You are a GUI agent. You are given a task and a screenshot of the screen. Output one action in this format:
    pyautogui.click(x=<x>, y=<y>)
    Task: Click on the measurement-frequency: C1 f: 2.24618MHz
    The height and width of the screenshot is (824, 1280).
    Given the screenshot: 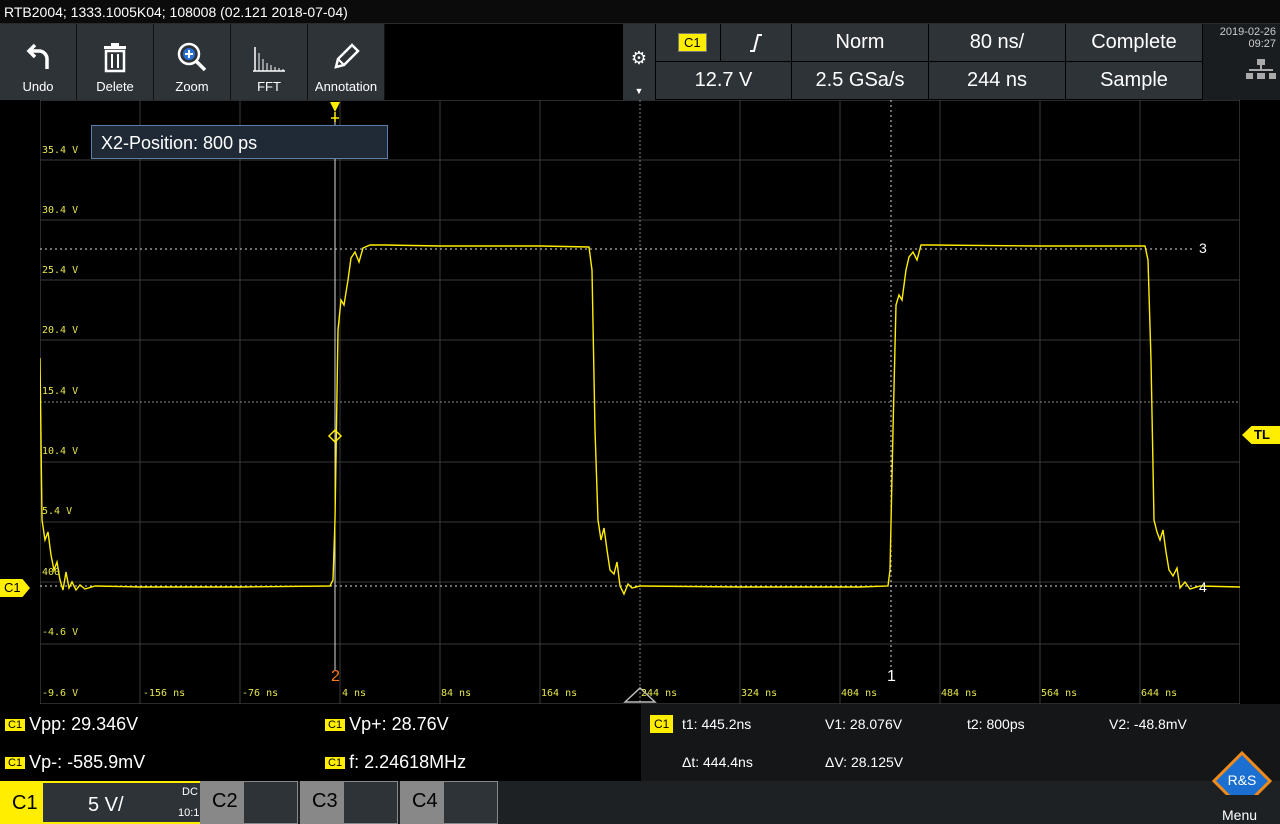 What is the action you would take?
    pyautogui.click(x=395, y=762)
    